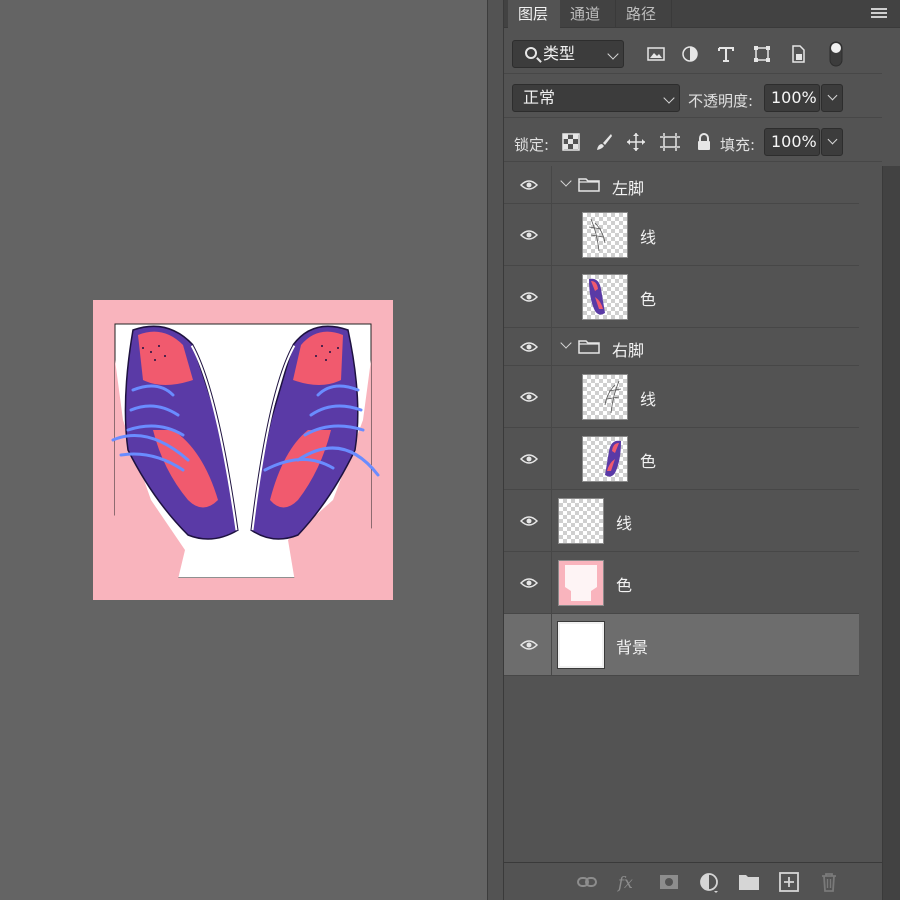 Image resolution: width=900 pixels, height=900 pixels. I want to click on lock-transparent-pixels-icon, so click(571, 142).